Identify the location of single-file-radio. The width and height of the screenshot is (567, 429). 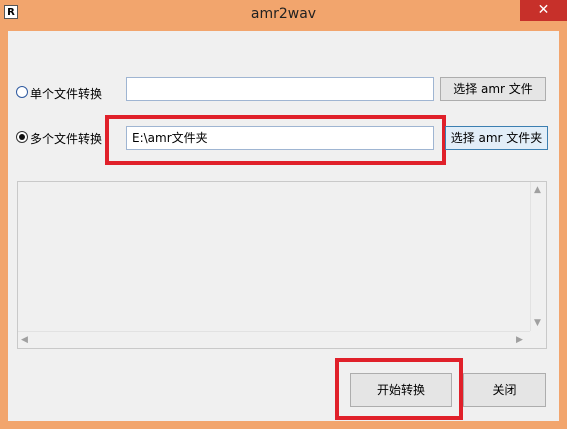
(22, 92).